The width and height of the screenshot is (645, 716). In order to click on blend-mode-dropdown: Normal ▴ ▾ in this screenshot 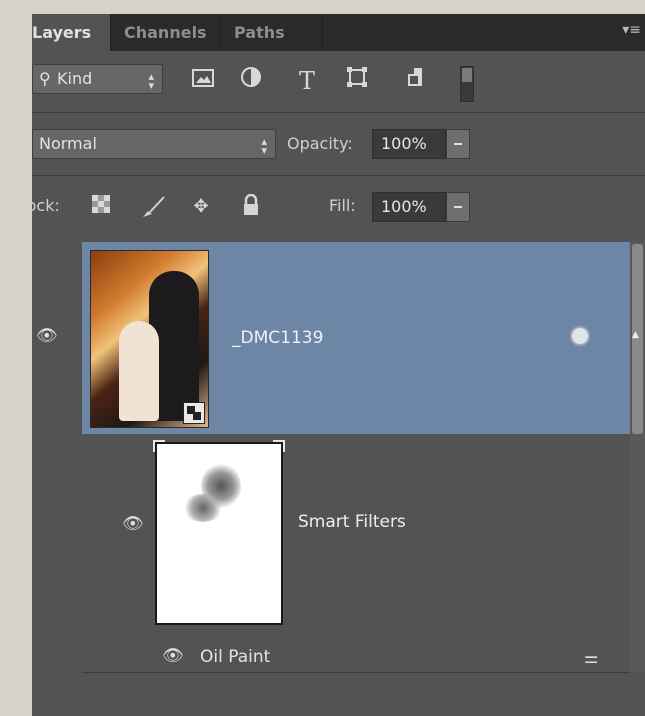, I will do `click(154, 144)`.